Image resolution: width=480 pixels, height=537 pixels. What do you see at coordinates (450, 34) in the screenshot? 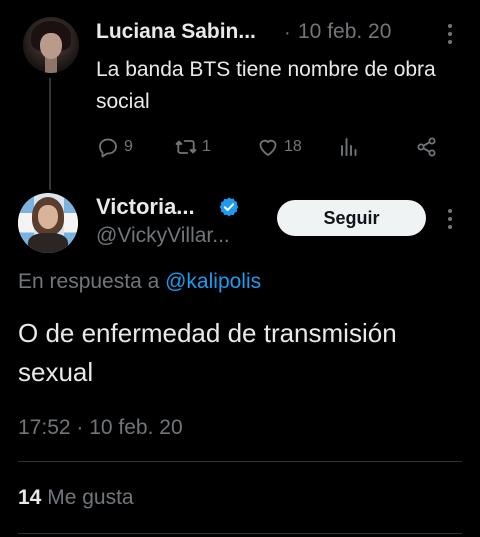
I see `parent-more-options-icon` at bounding box center [450, 34].